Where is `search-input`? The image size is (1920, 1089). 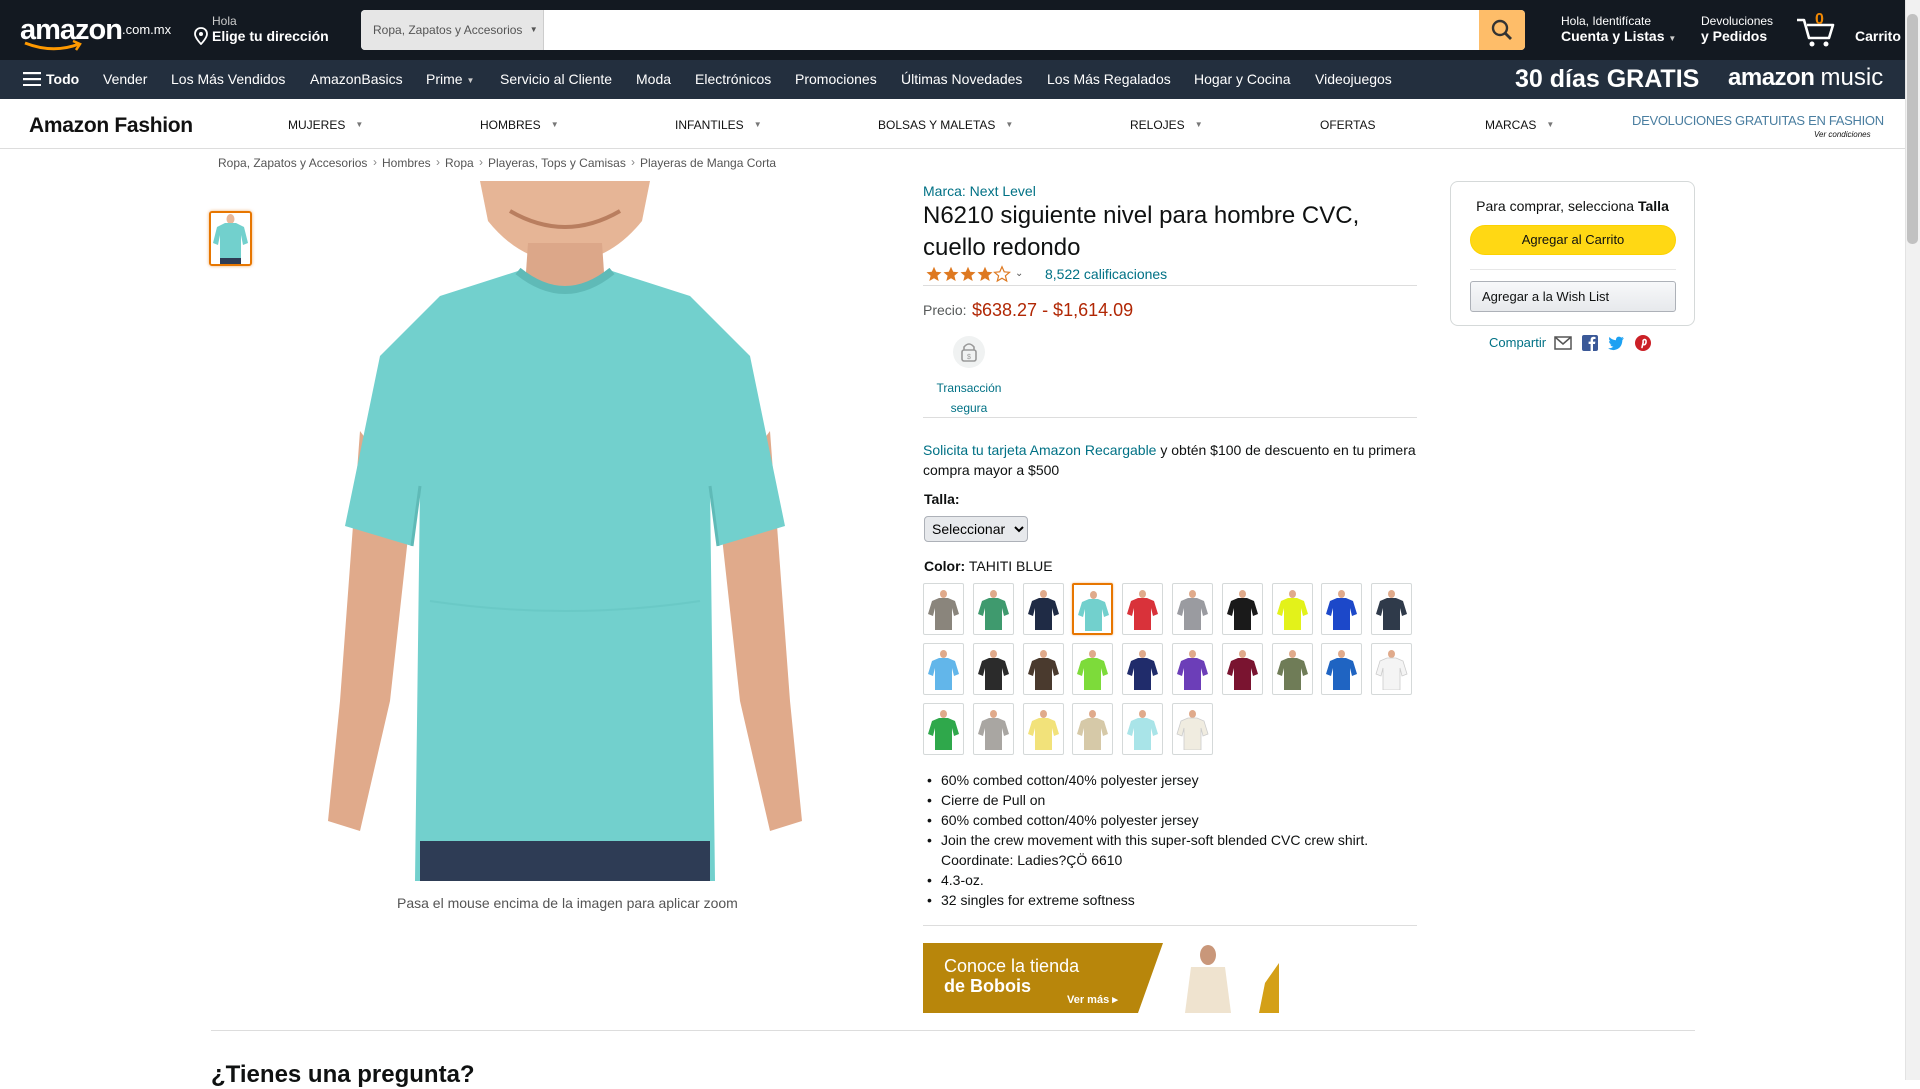 search-input is located at coordinates (1005, 30).